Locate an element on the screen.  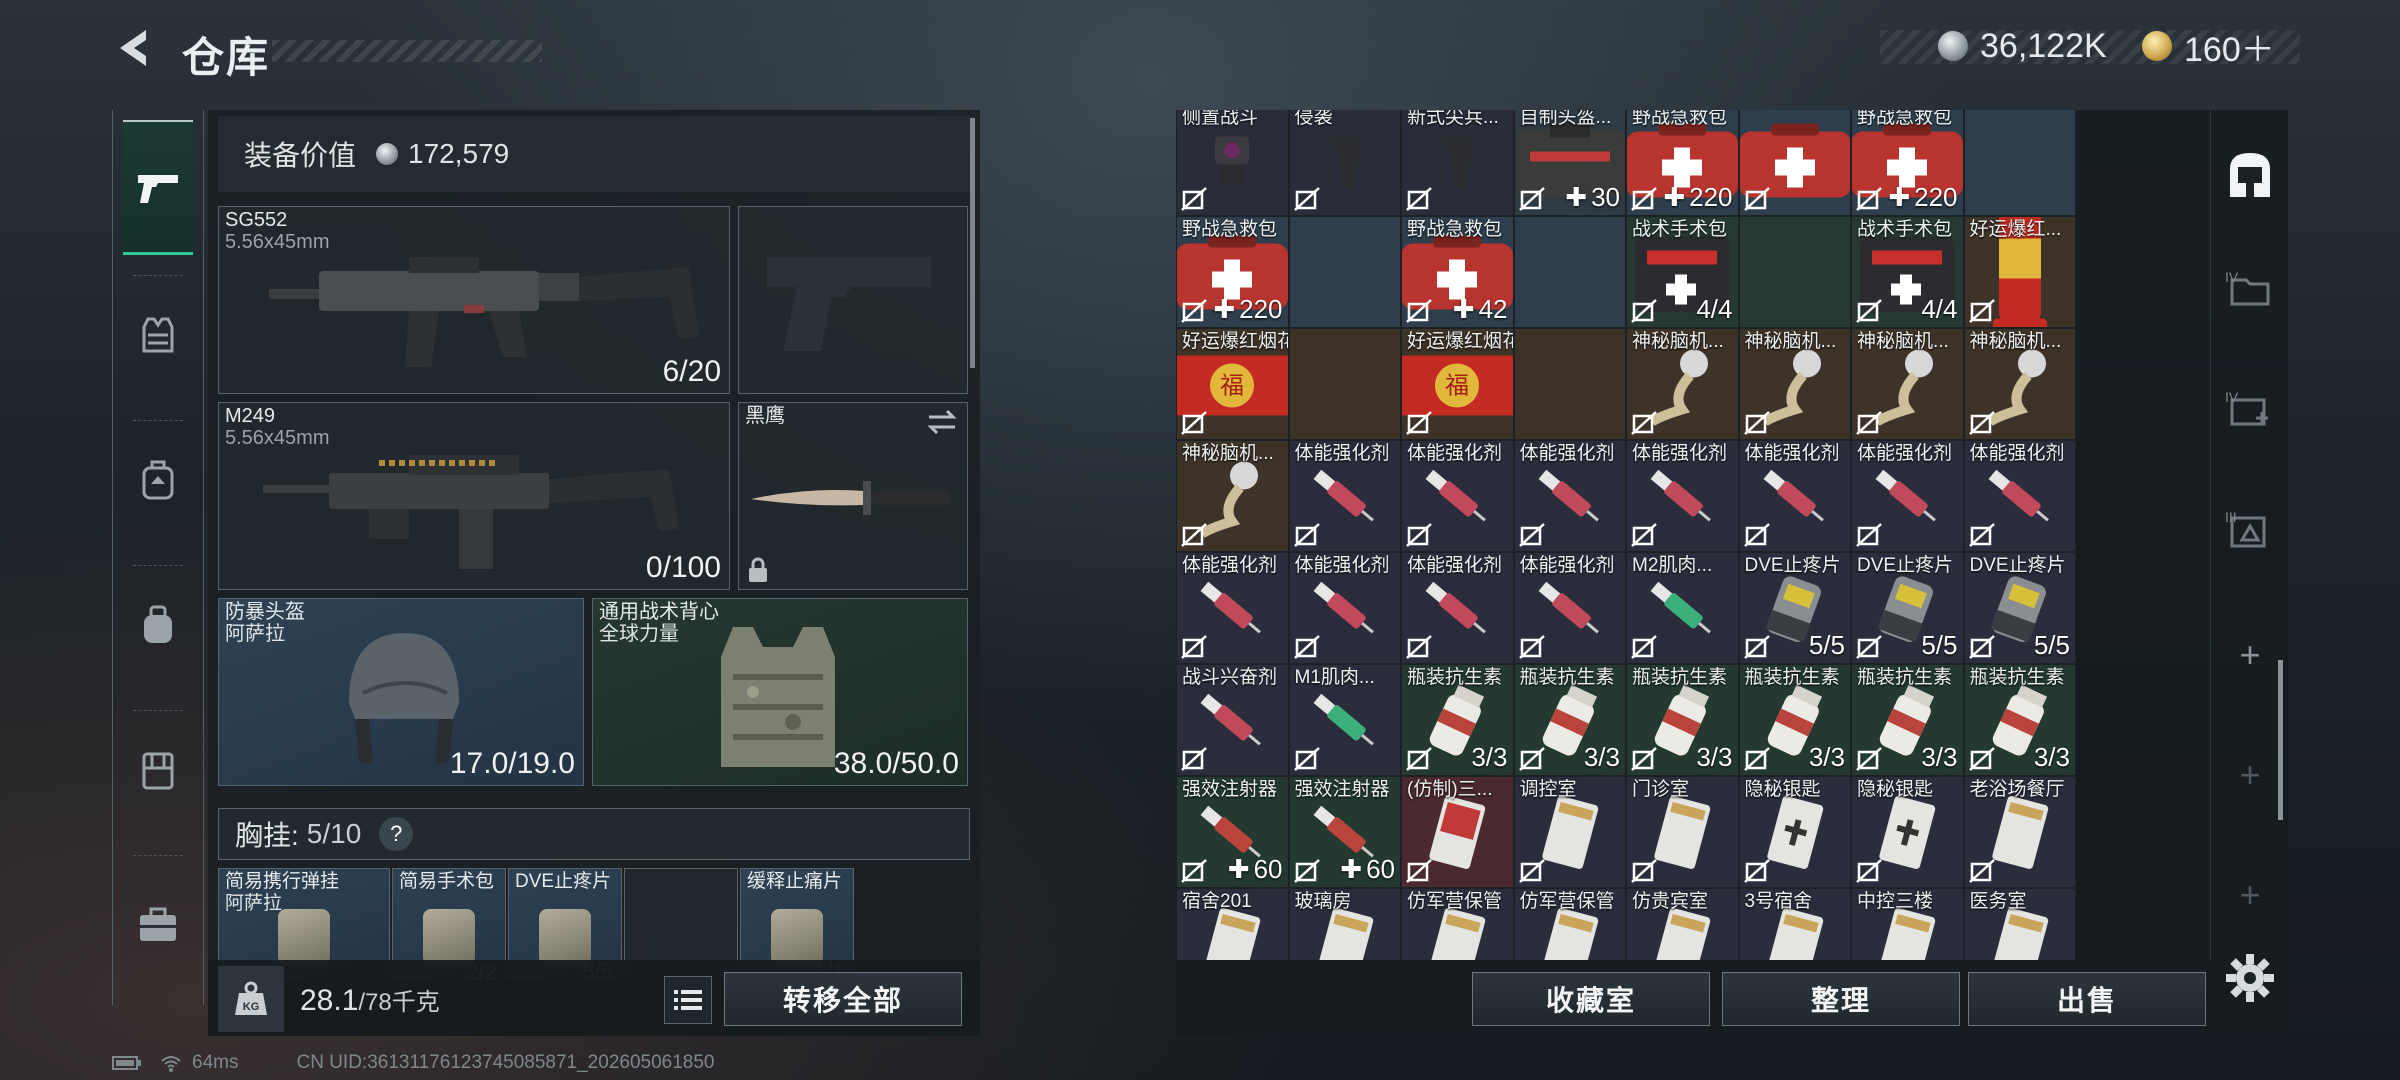
storage-item: 侧置战斗 is located at coordinates (1232, 163).